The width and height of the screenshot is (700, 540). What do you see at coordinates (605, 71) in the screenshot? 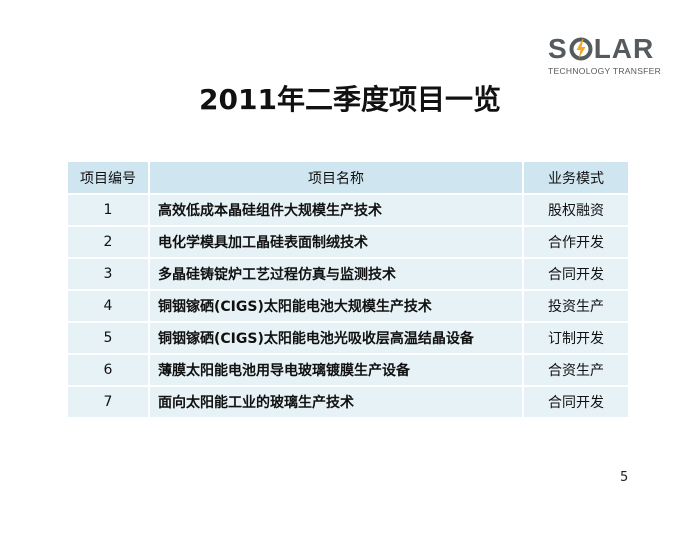
I see `logo-tagline: TECHNOLOGY TRANSFER` at bounding box center [605, 71].